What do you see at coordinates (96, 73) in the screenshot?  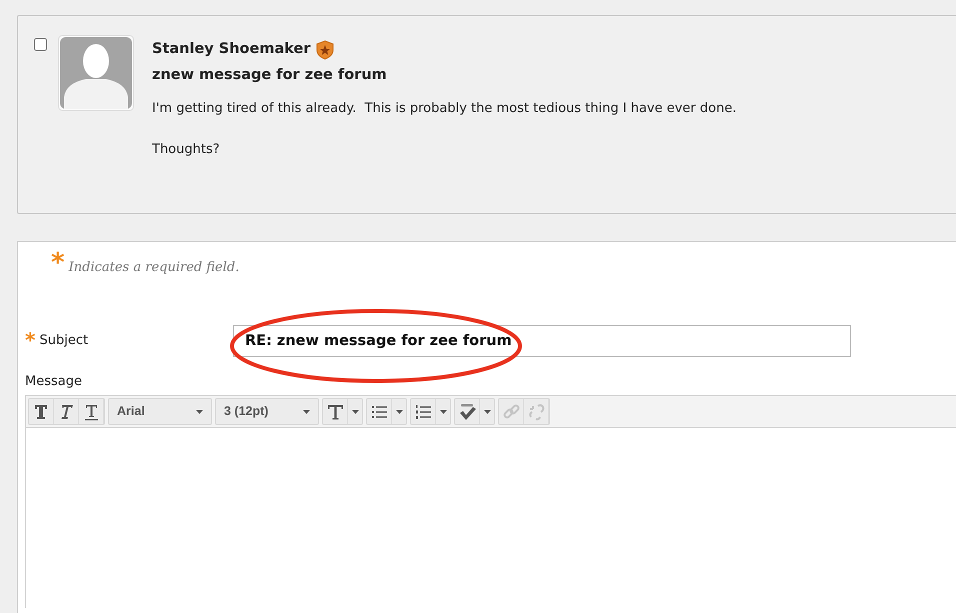 I see `avatar-icon` at bounding box center [96, 73].